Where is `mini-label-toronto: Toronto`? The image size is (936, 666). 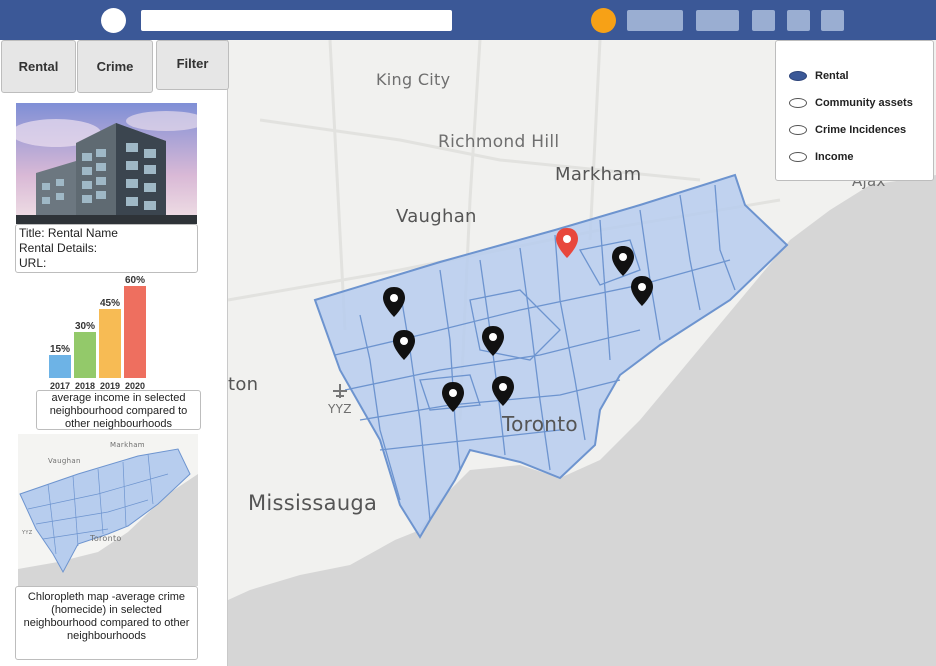
mini-label-toronto: Toronto is located at coordinates (106, 538).